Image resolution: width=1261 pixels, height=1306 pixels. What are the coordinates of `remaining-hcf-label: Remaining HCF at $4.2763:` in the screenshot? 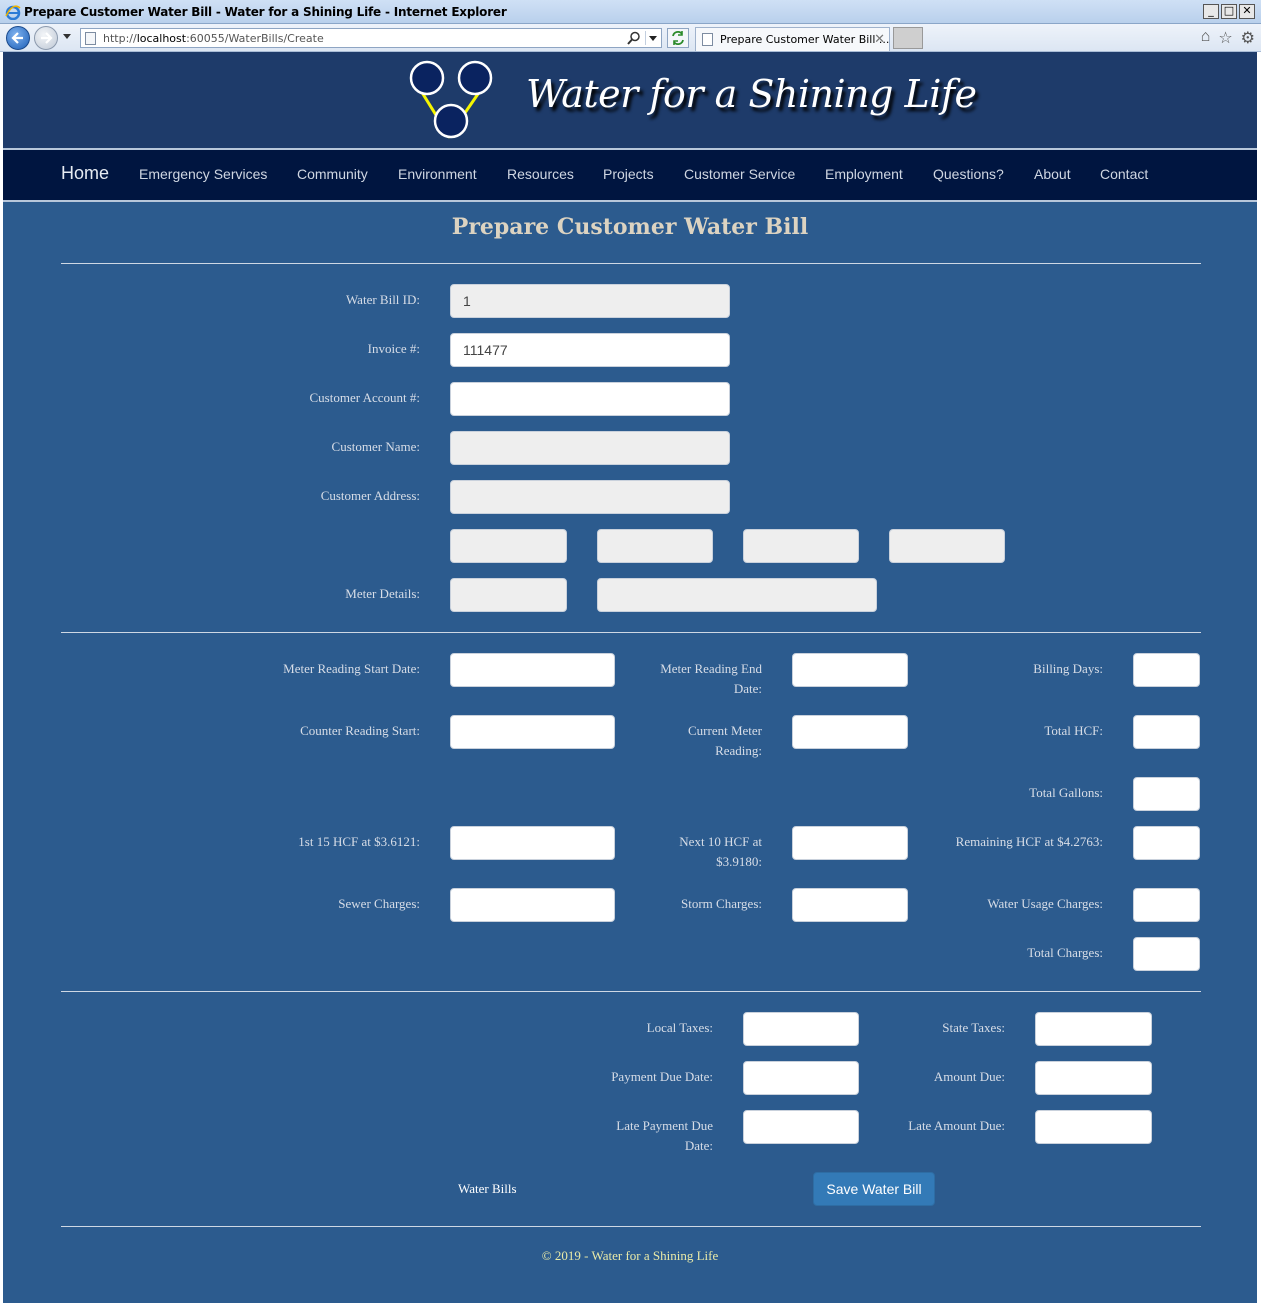 It's located at (1029, 841).